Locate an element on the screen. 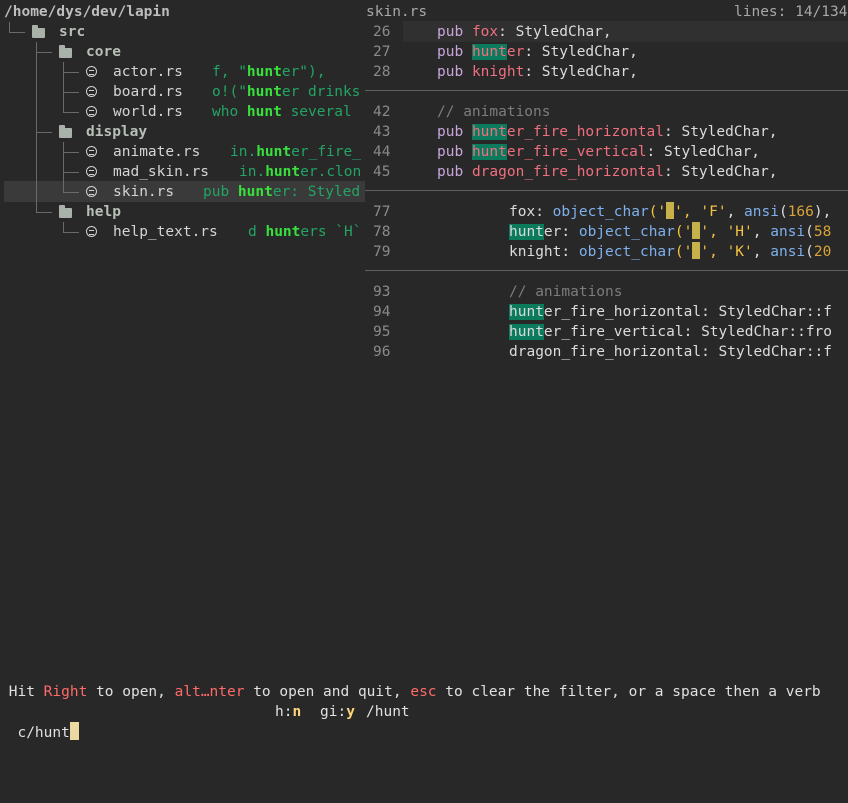 The height and width of the screenshot is (803, 848). line-number: 95 is located at coordinates (382, 332).